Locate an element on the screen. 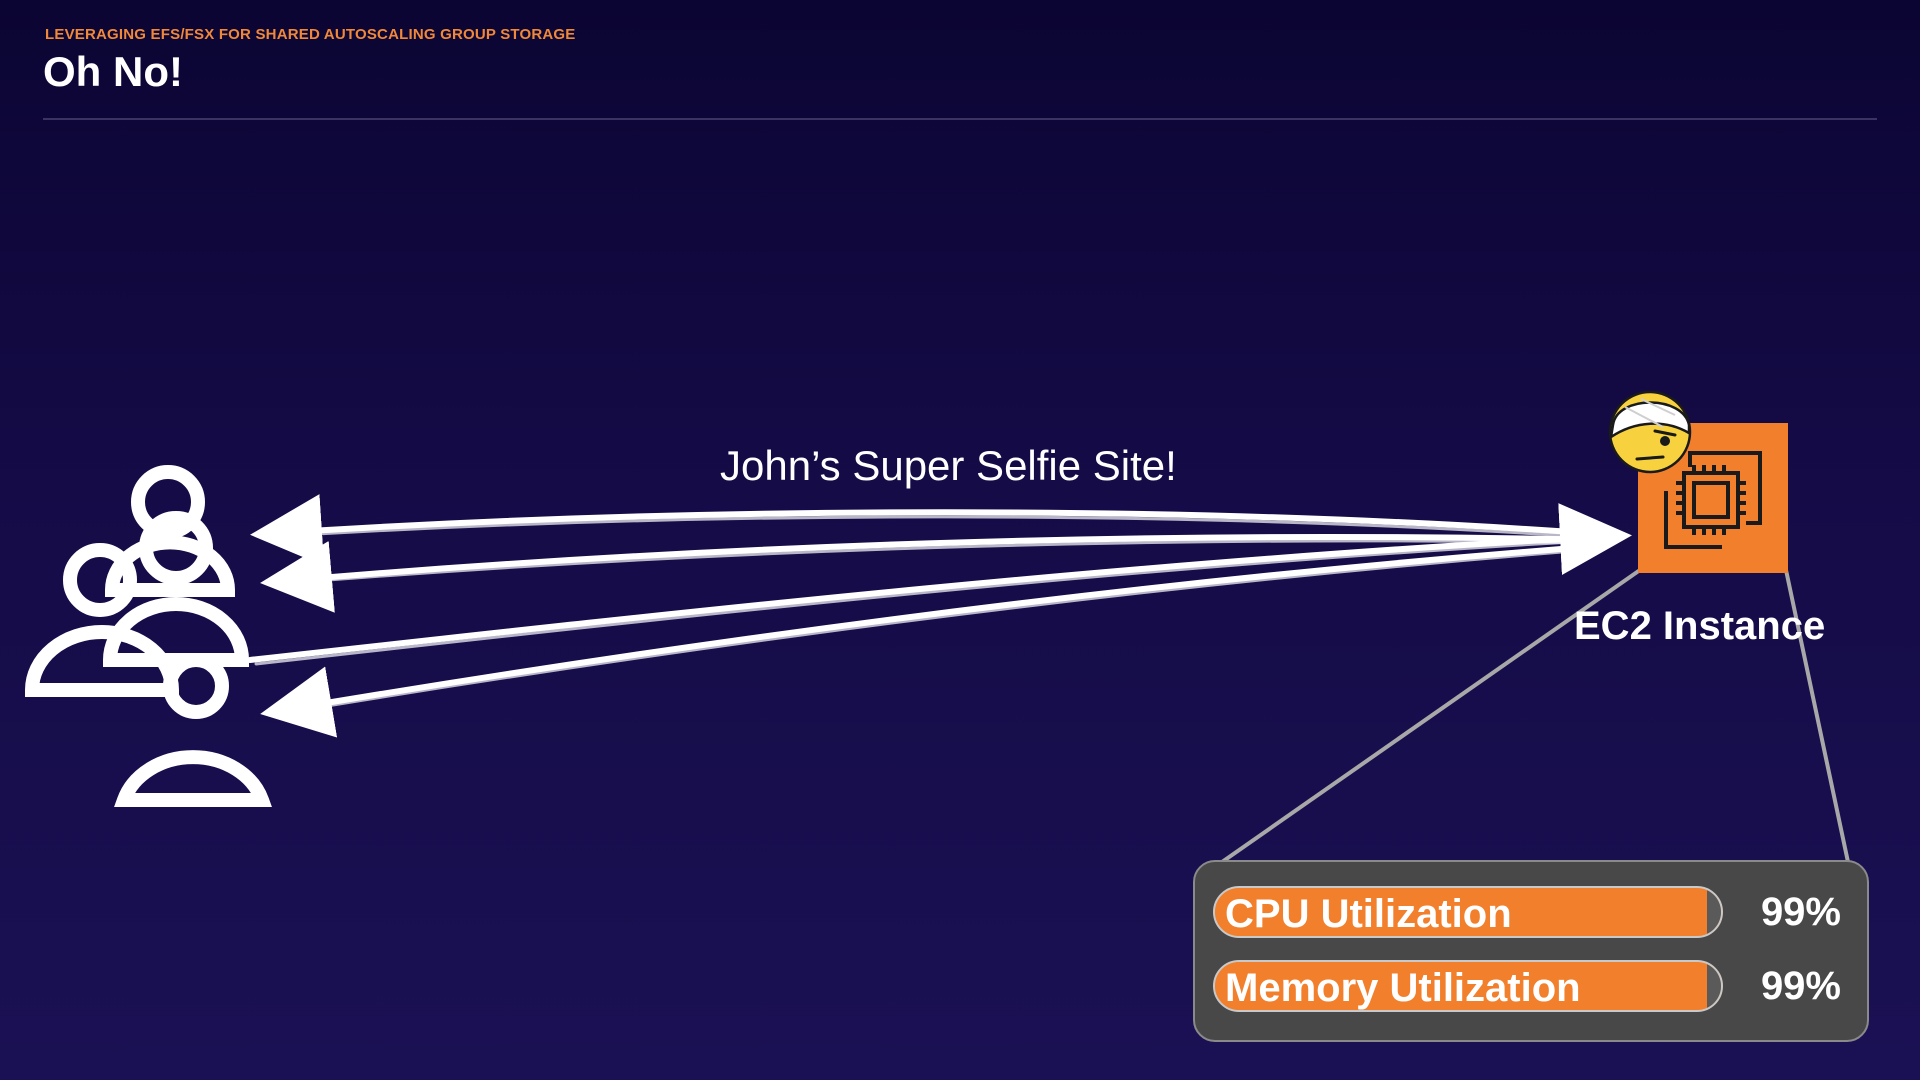  cpu-bar-remaining is located at coordinates (1713, 912).